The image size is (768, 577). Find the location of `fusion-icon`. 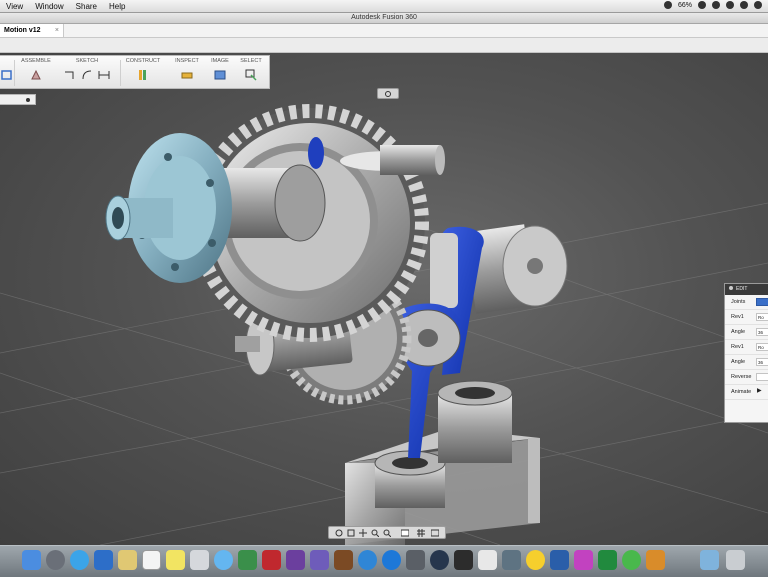

fusion-icon is located at coordinates (655, 560).